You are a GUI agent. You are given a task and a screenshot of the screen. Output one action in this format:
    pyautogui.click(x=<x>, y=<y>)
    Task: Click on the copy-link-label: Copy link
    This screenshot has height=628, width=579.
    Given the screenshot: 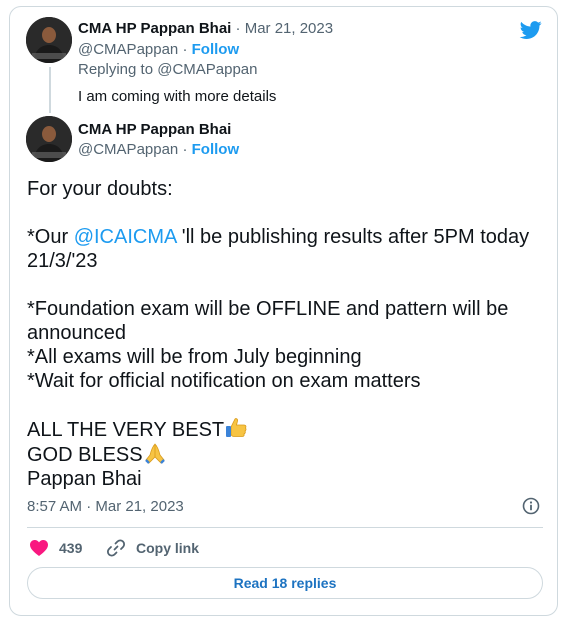 What is the action you would take?
    pyautogui.click(x=168, y=548)
    